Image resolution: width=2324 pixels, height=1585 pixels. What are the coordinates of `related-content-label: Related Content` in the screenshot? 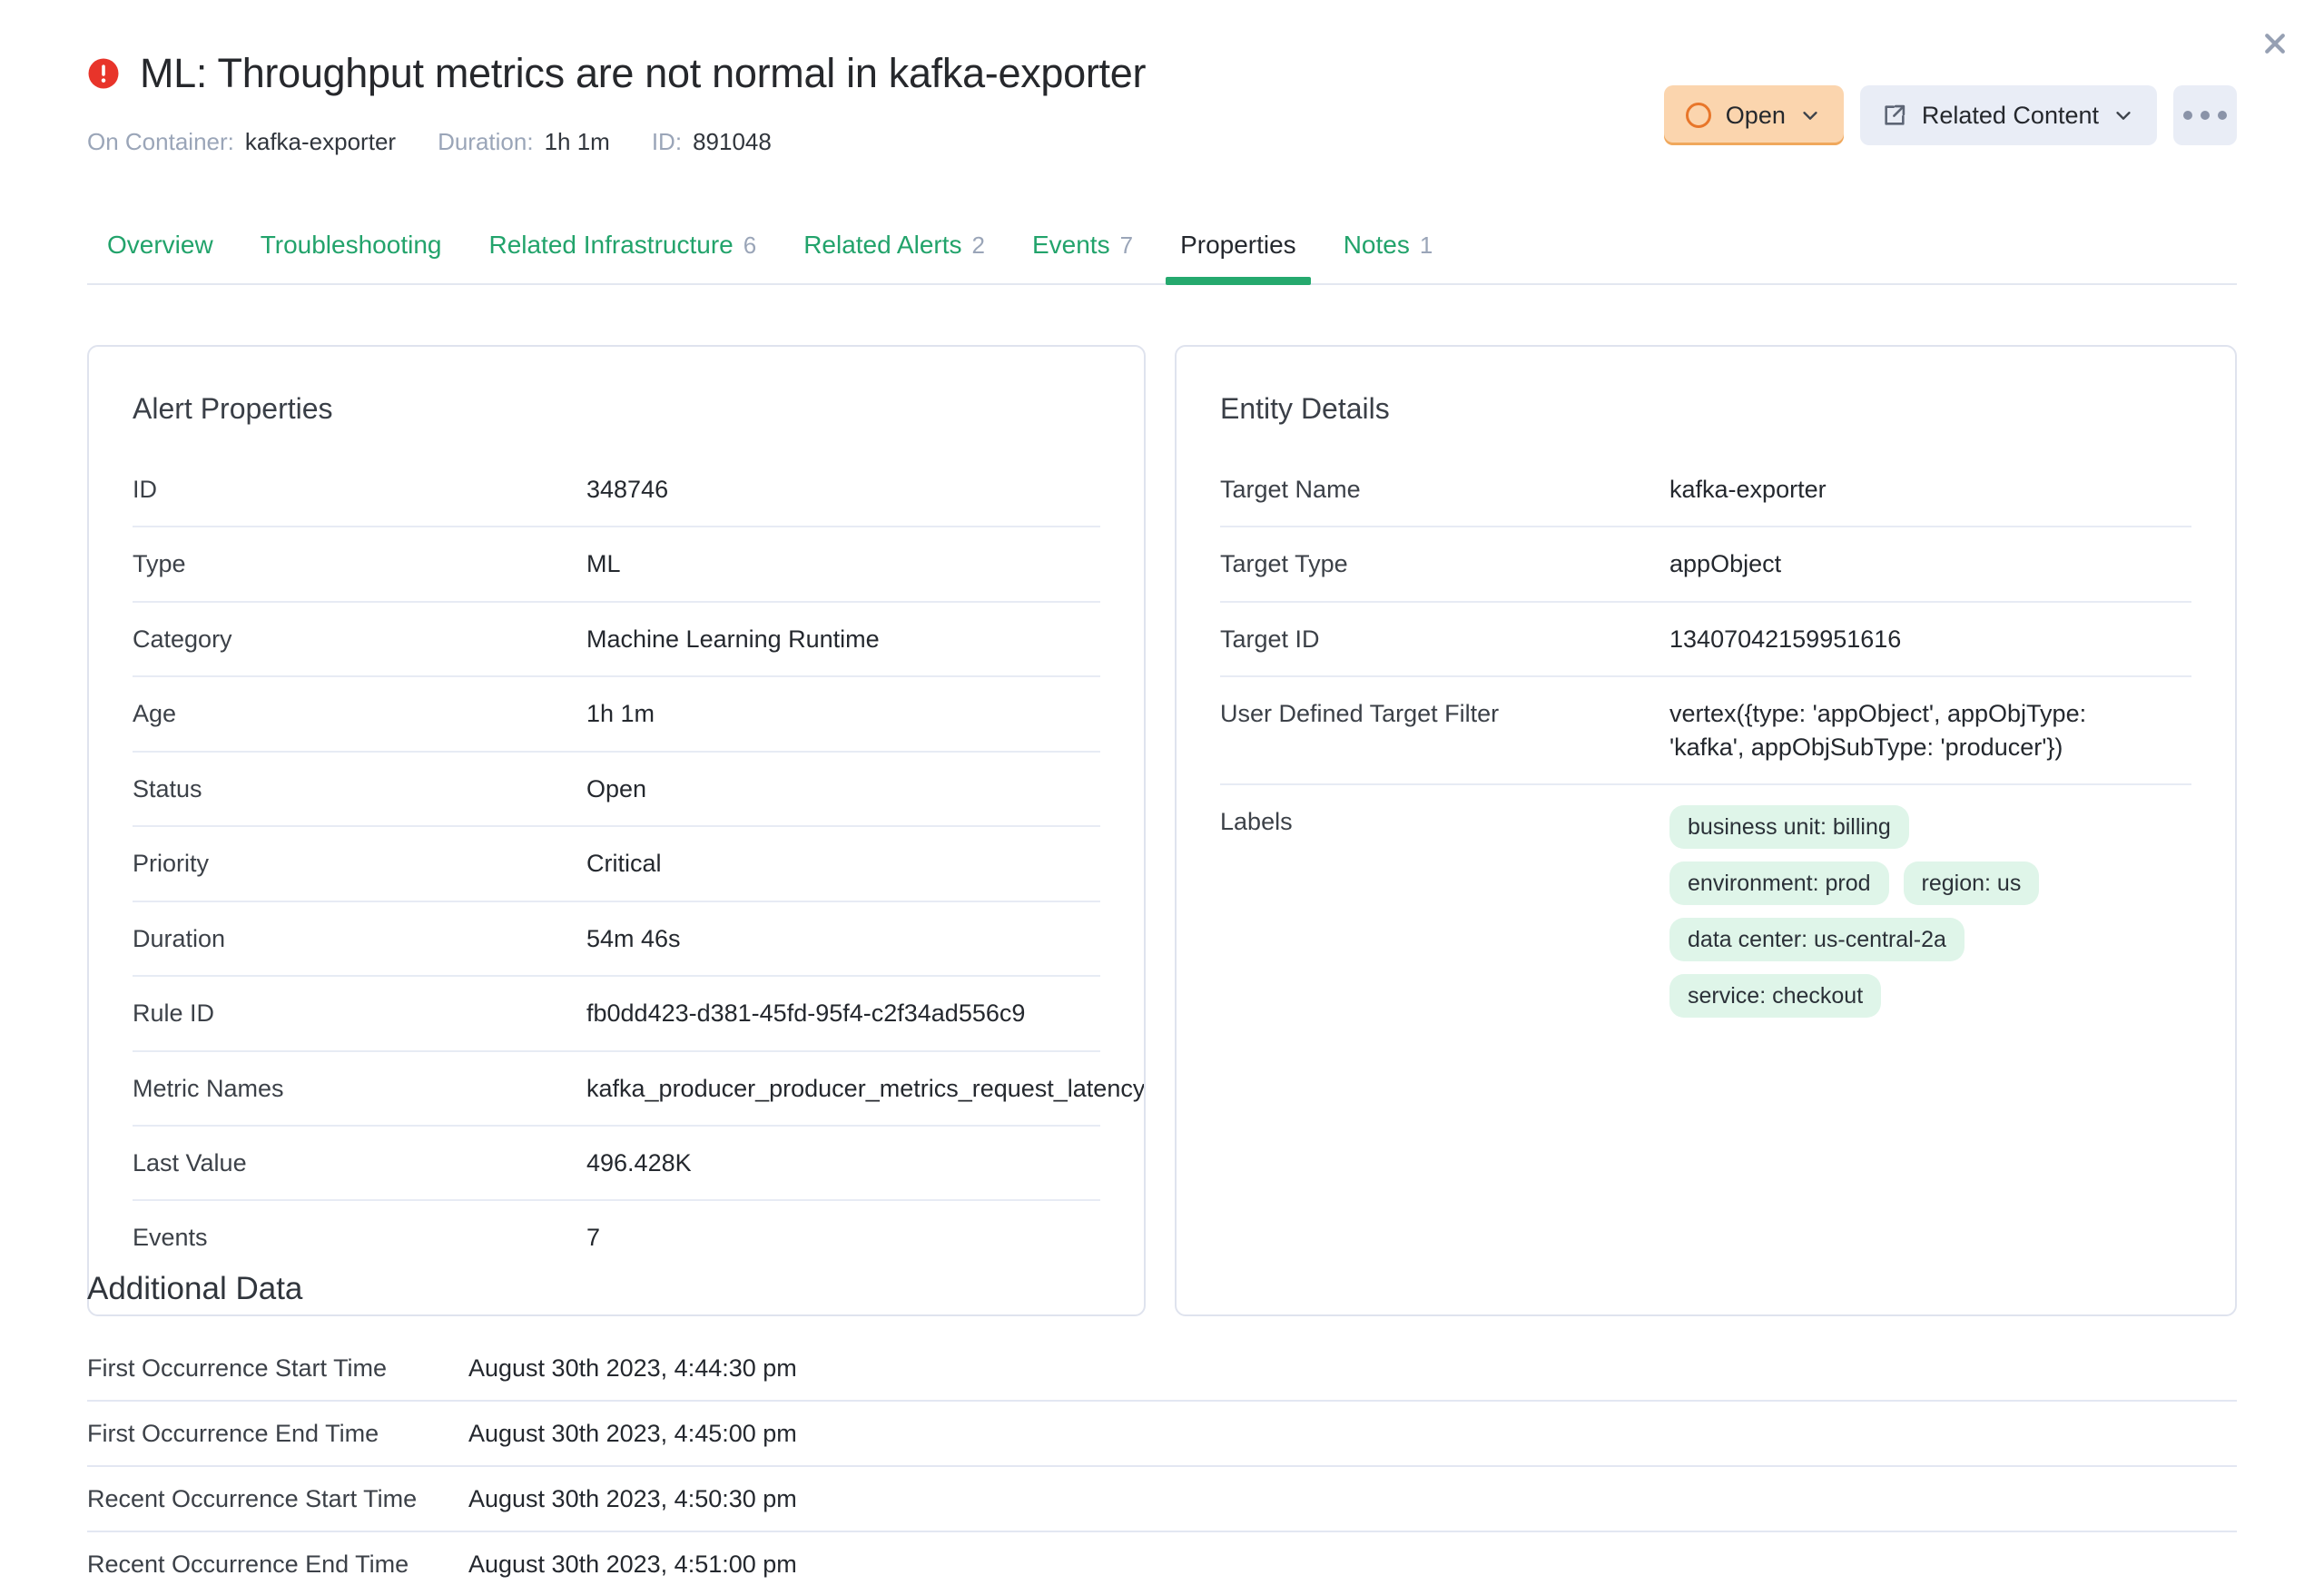 It's located at (2010, 115).